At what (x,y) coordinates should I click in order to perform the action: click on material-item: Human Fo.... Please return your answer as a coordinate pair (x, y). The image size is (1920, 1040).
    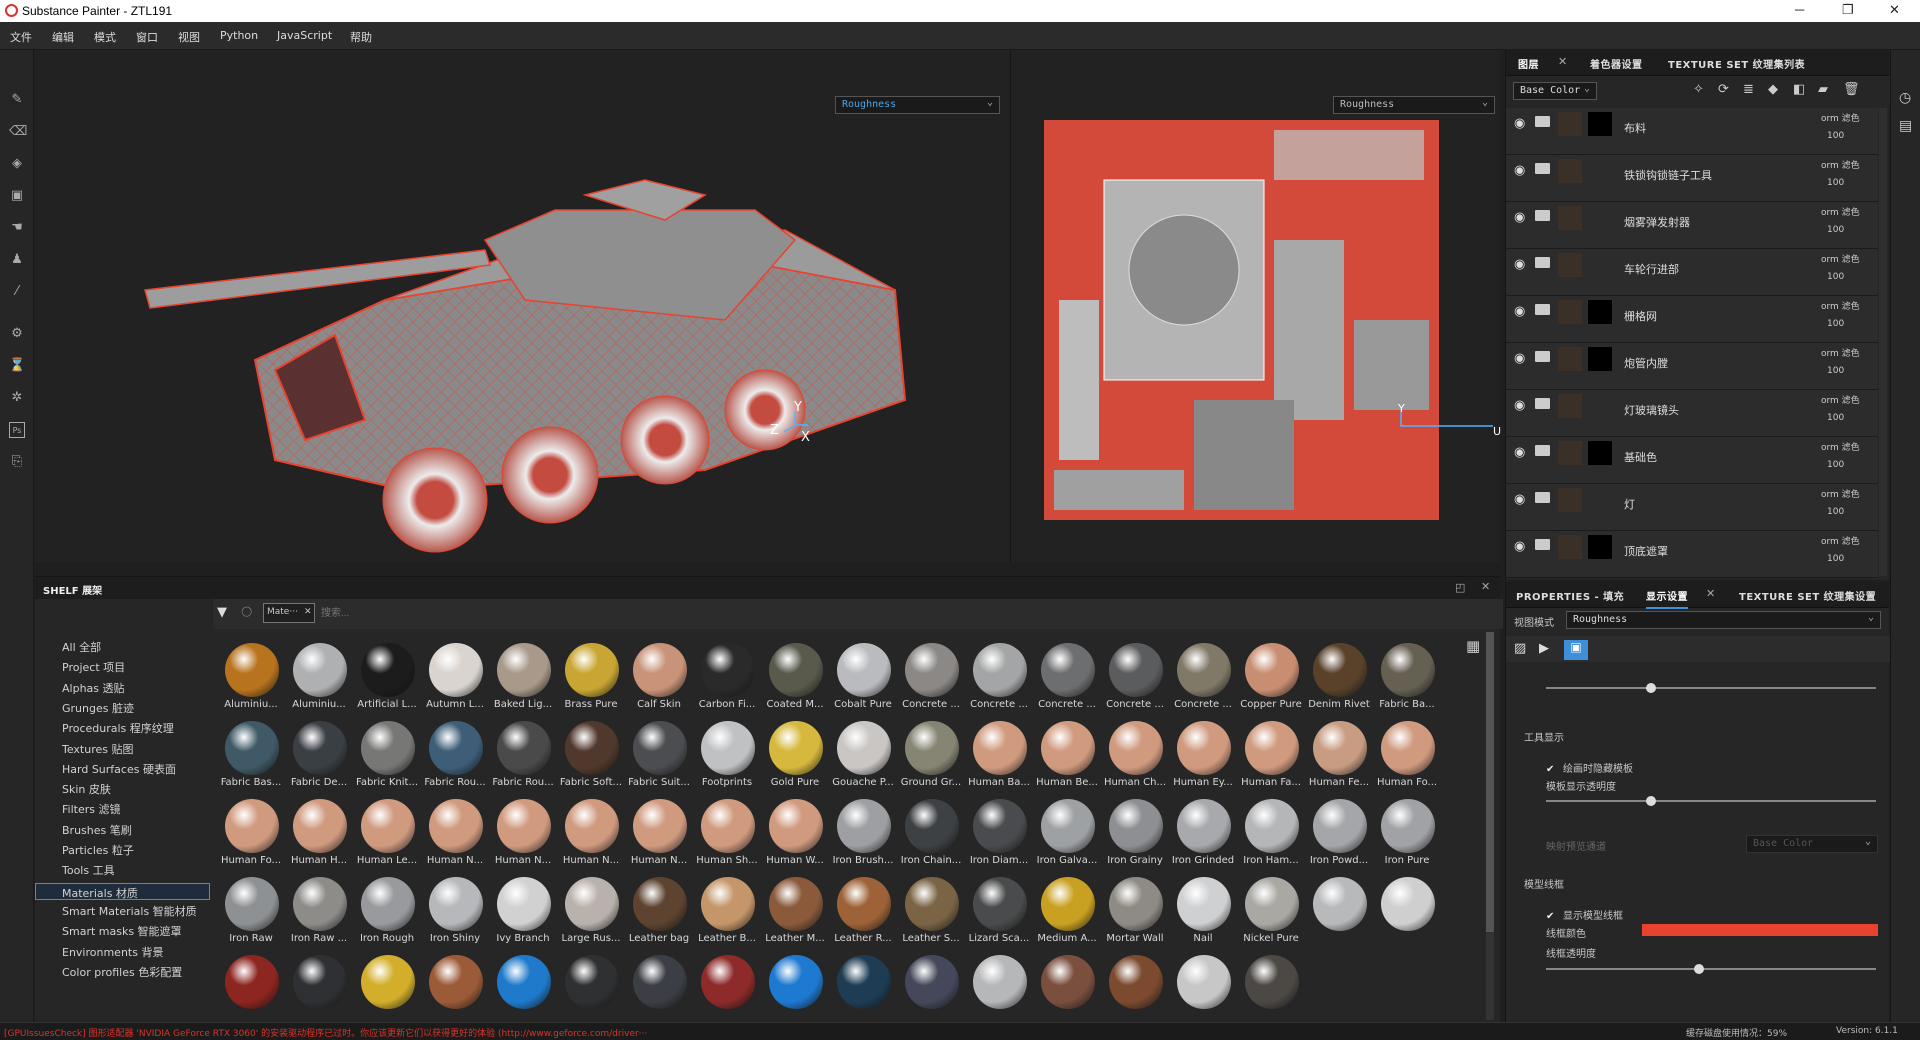
    Looking at the image, I should click on (1407, 756).